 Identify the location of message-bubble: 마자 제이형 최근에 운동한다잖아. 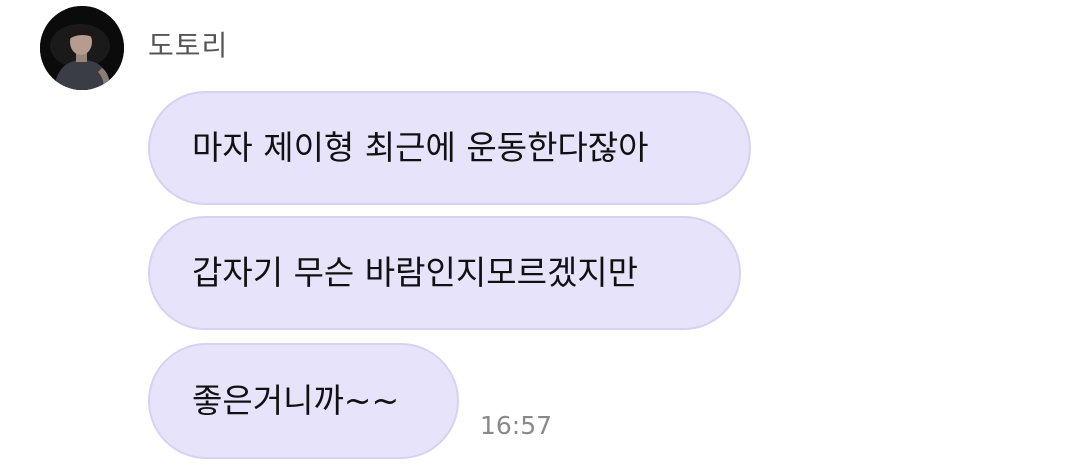
(449, 148).